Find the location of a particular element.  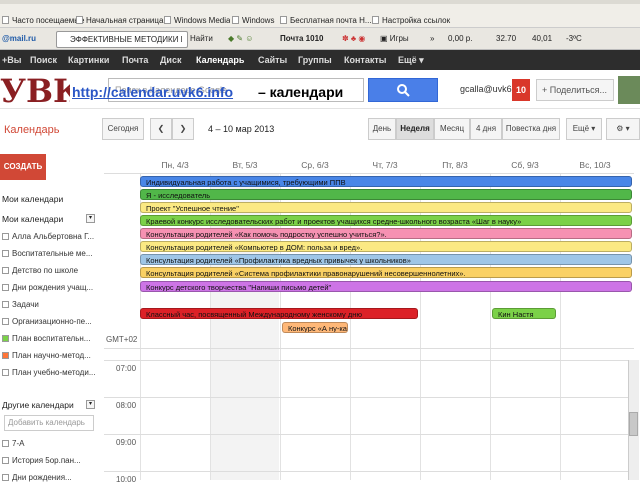

gbar-sites: Сайты is located at coordinates (272, 60).